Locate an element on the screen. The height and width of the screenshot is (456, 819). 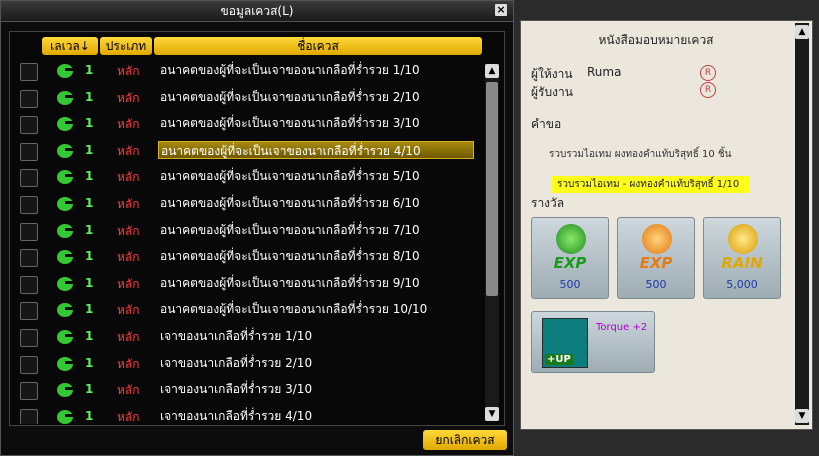
doc-scroll-down-button: ▼ is located at coordinates (802, 416).